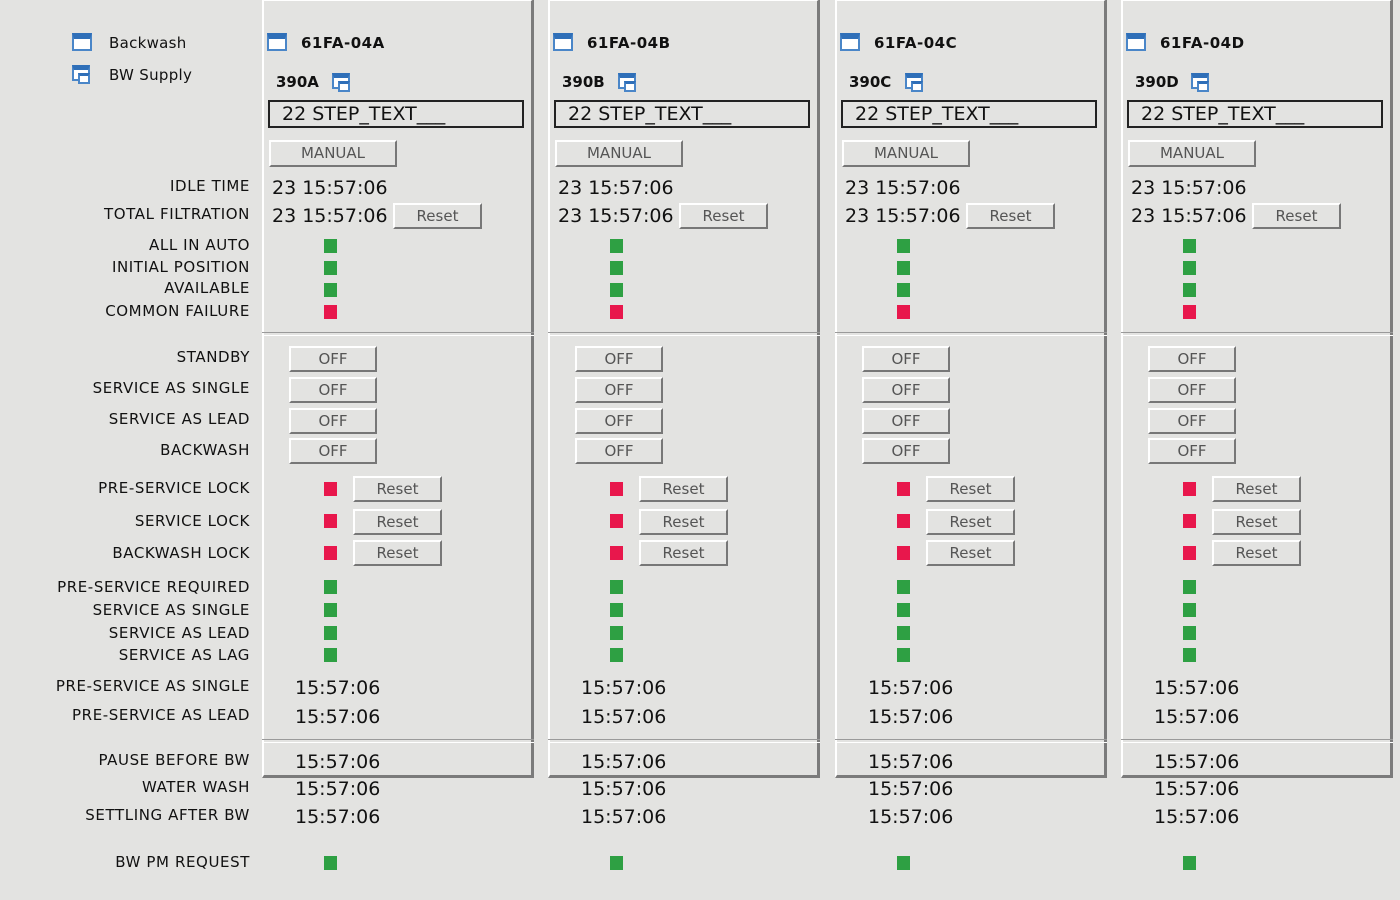 The image size is (1400, 900). Describe the element at coordinates (82, 42) in the screenshot. I see `window-icon` at that location.